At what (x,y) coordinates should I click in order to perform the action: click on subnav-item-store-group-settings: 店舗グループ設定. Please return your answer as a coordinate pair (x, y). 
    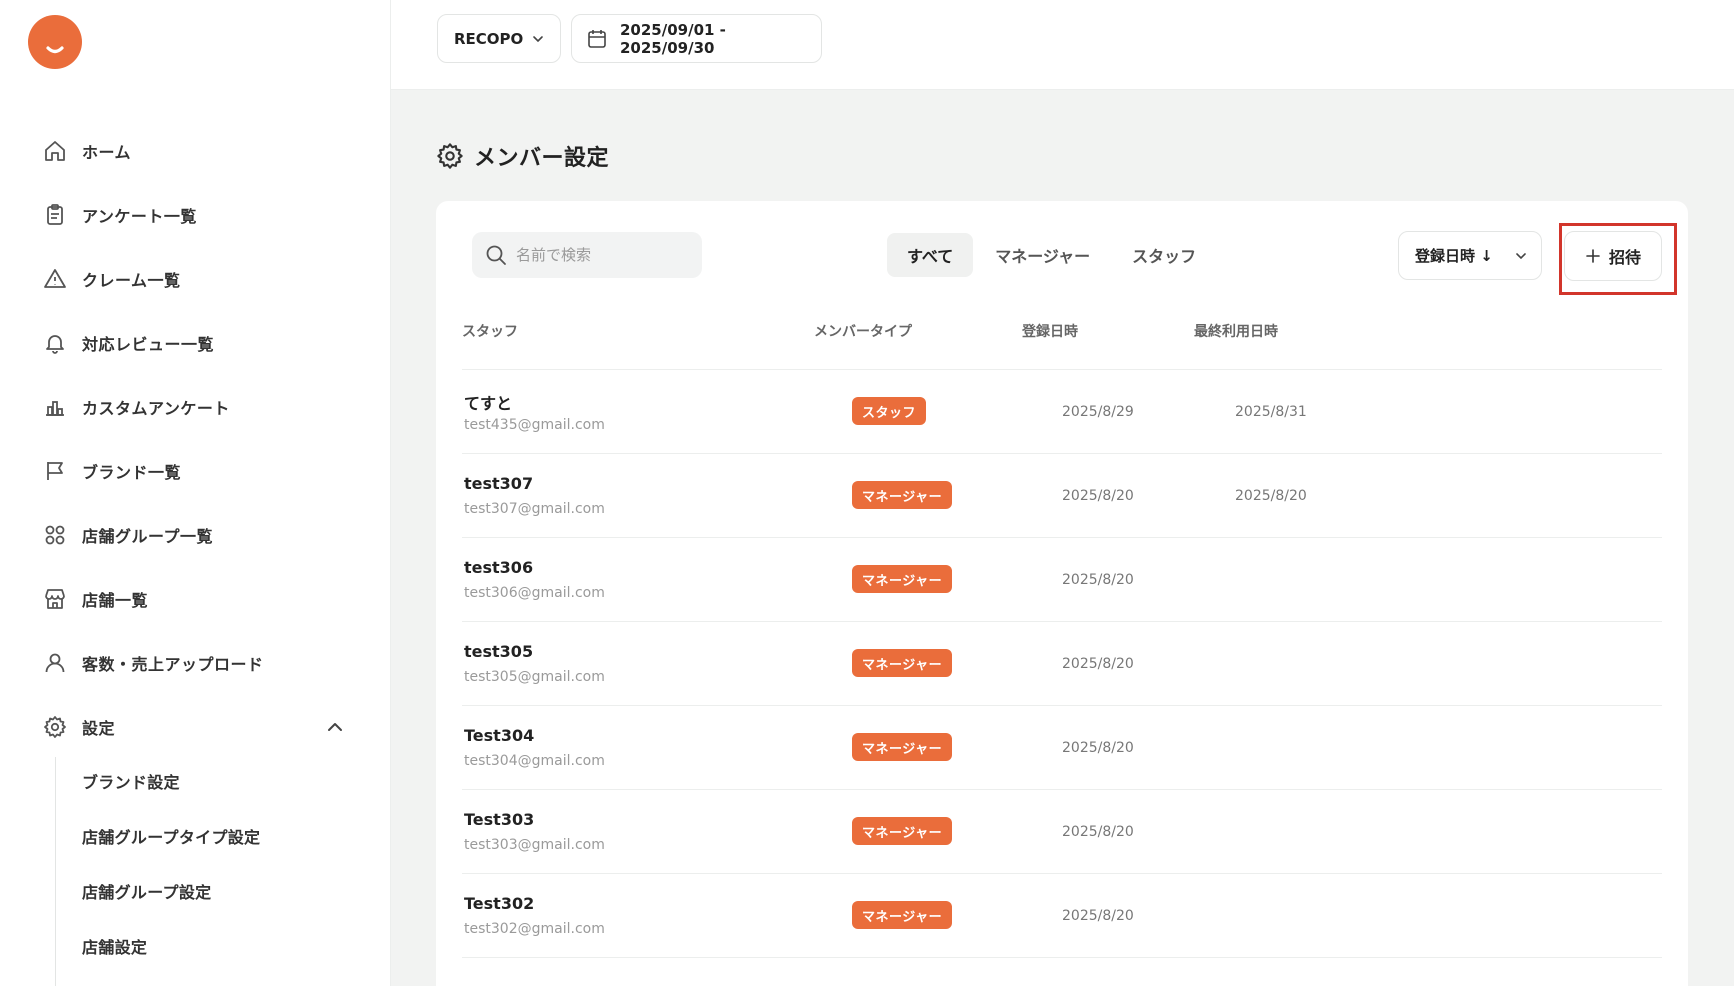
    Looking at the image, I should click on (195, 890).